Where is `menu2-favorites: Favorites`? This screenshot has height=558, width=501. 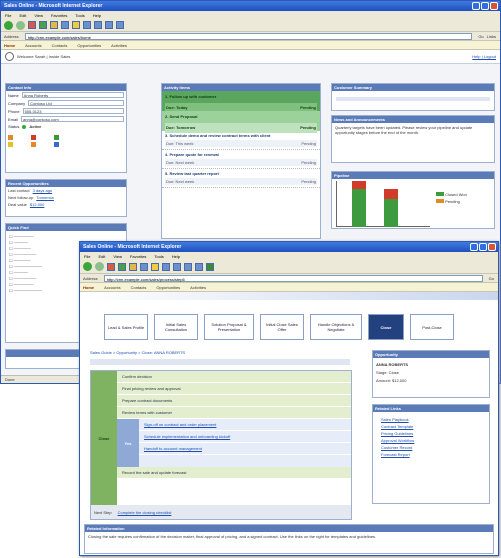
menu2-favorites: Favorites is located at coordinates (138, 256).